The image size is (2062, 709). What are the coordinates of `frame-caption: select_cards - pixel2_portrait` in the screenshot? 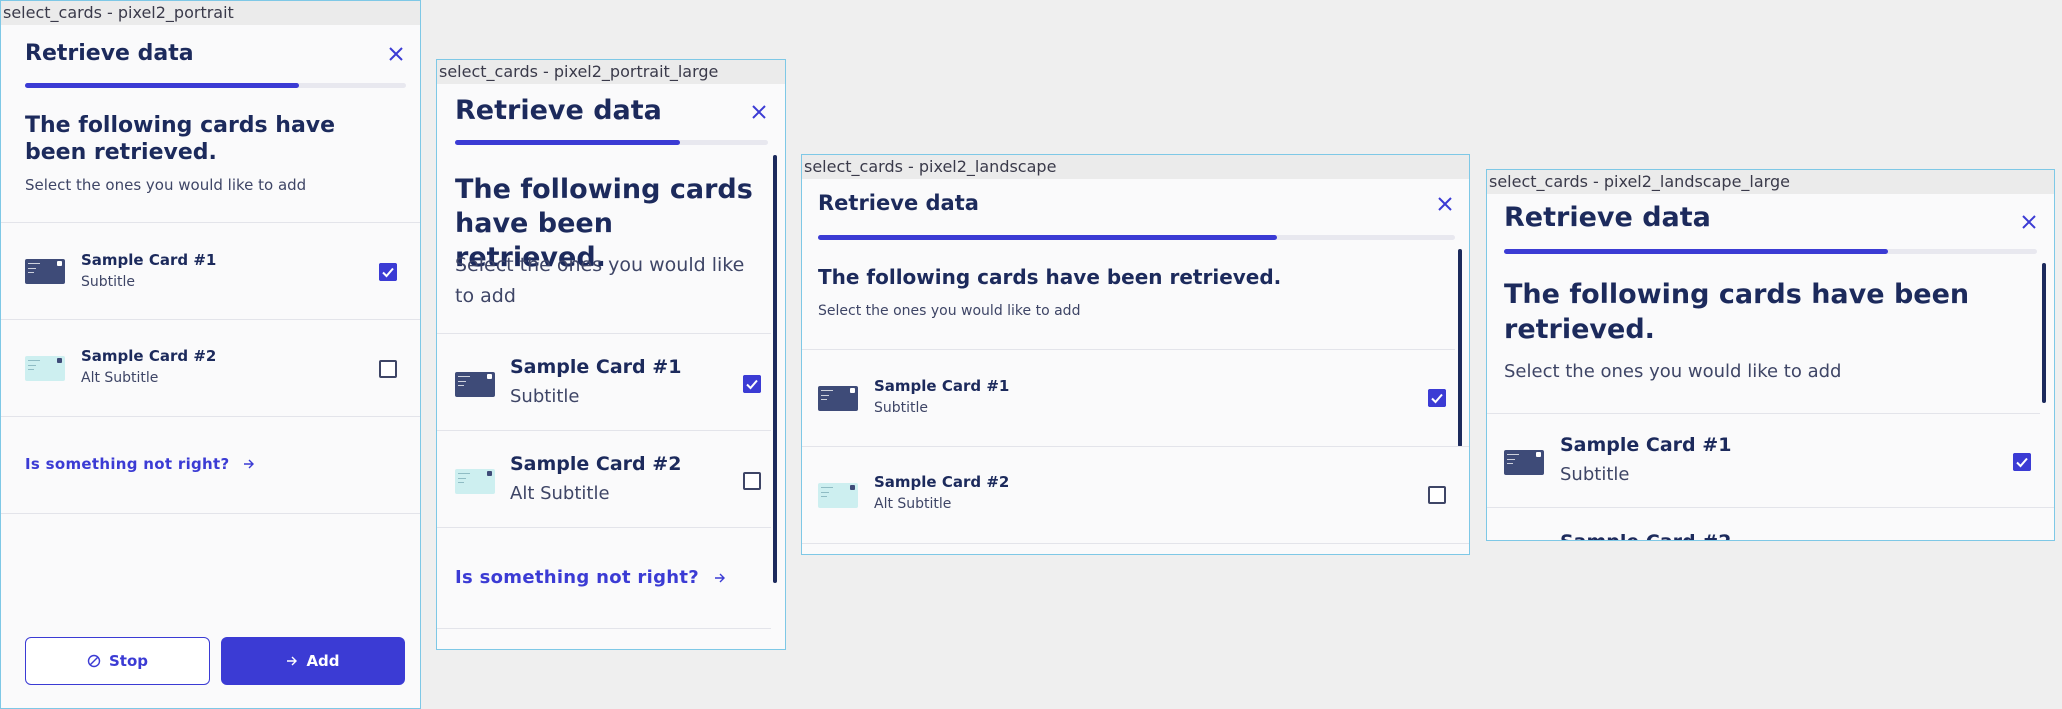 It's located at (210, 13).